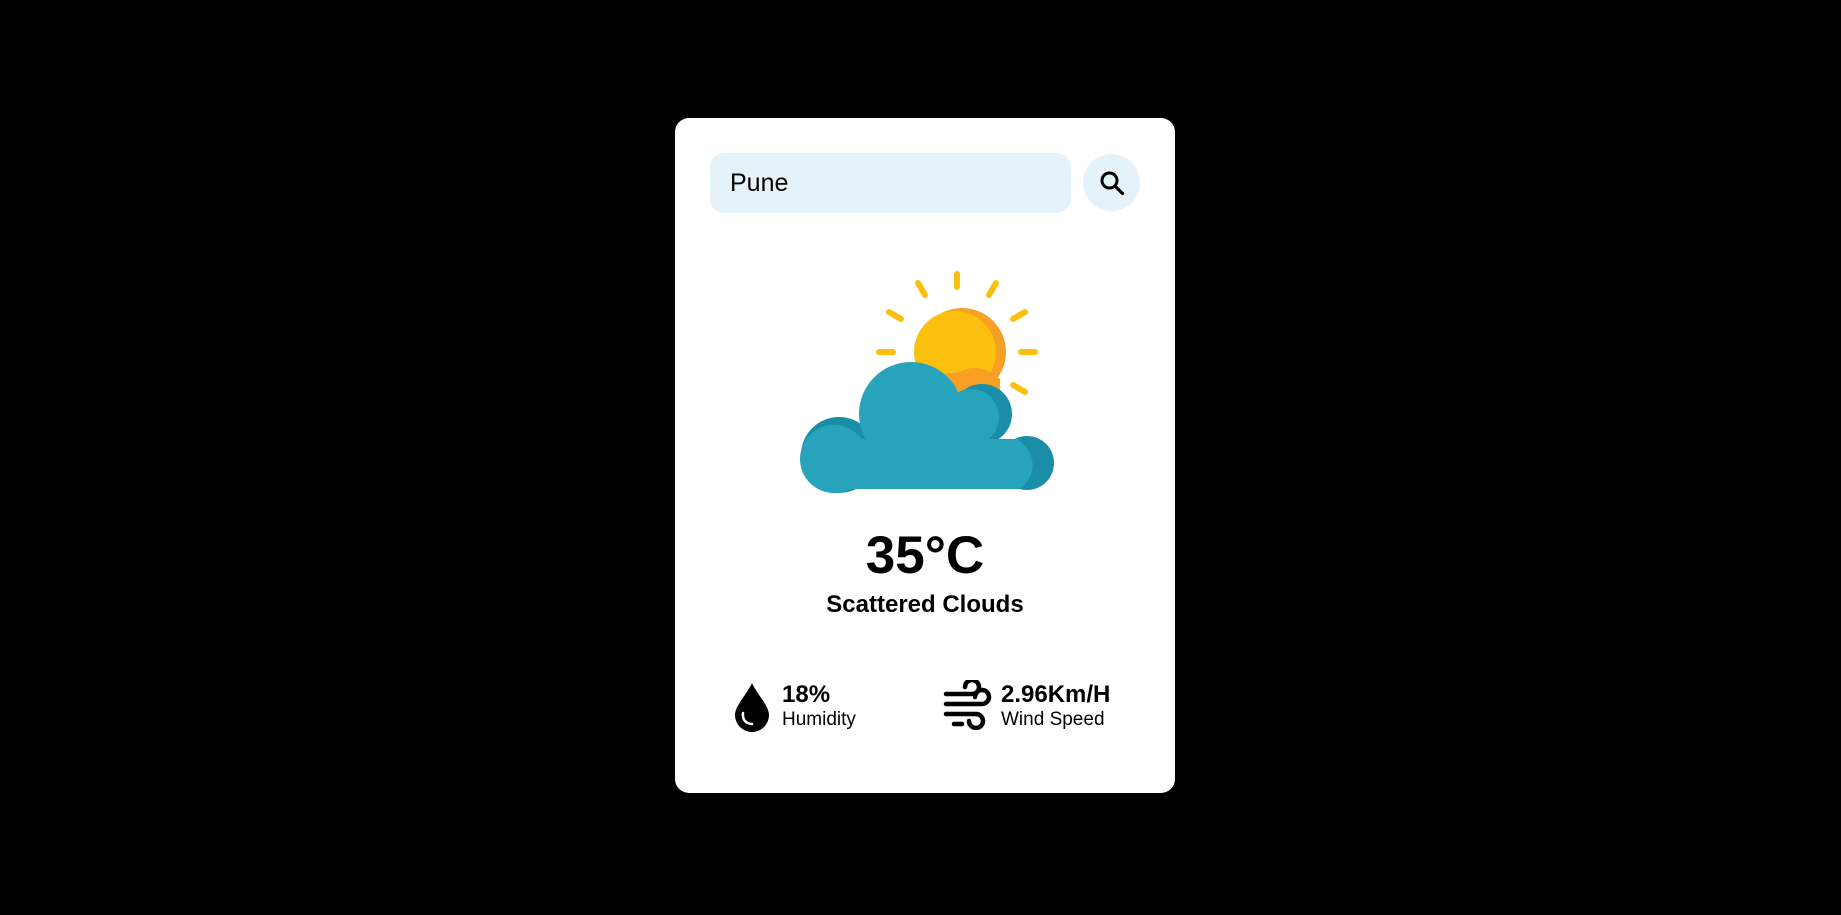 This screenshot has height=915, width=1841. I want to click on temperature-value: 35°C, so click(925, 555).